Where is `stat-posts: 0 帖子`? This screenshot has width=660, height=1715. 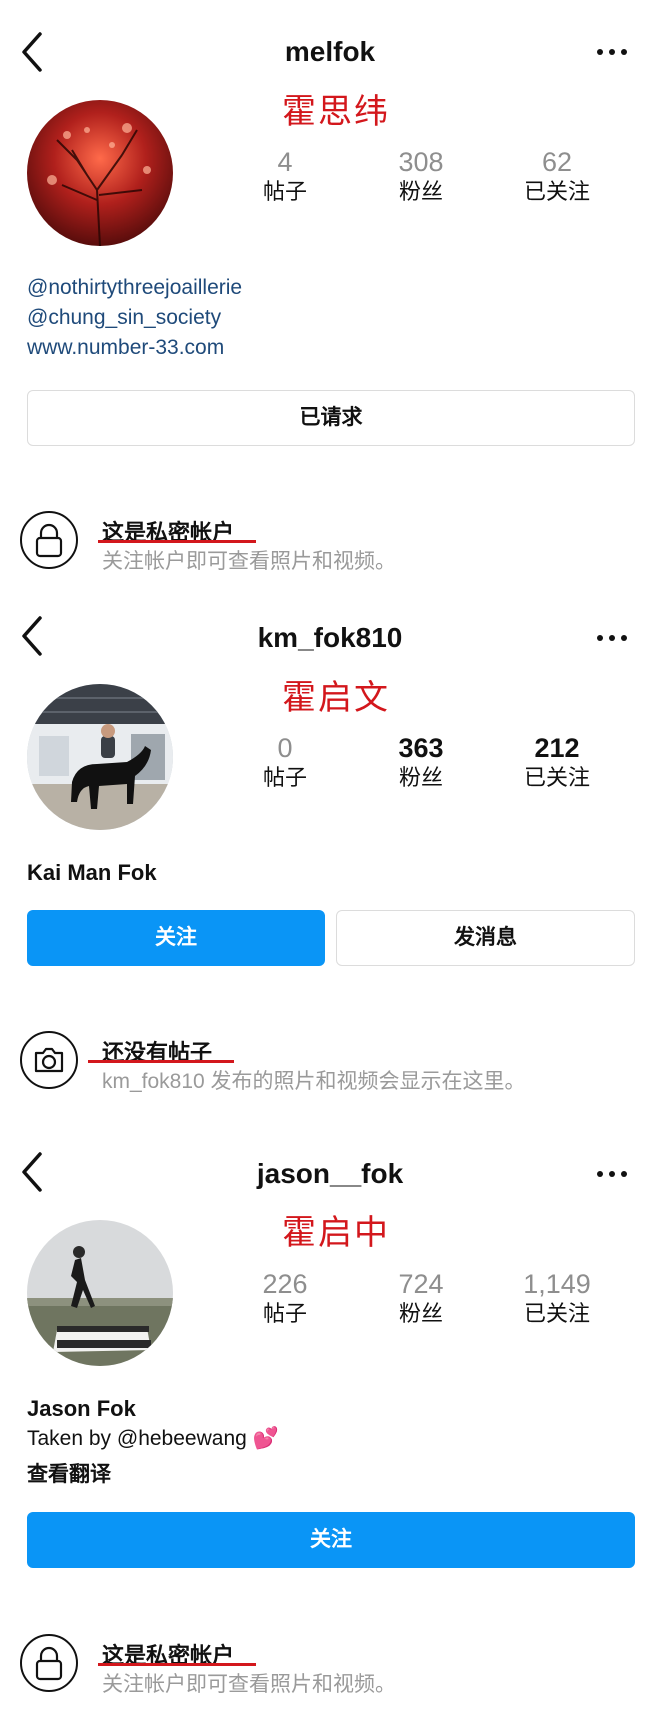 stat-posts: 0 帖子 is located at coordinates (285, 762).